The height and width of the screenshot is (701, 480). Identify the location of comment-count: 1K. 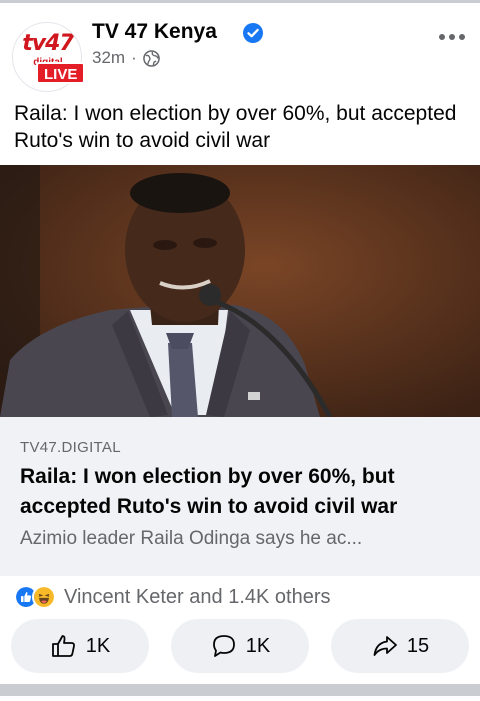
(258, 645).